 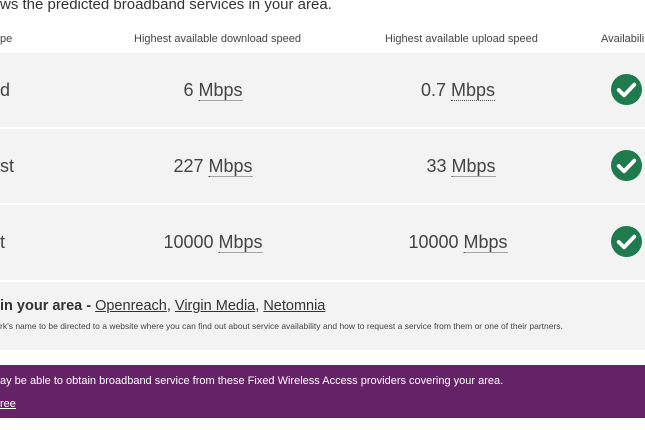 What do you see at coordinates (7, 166) in the screenshot?
I see `row-type: st` at bounding box center [7, 166].